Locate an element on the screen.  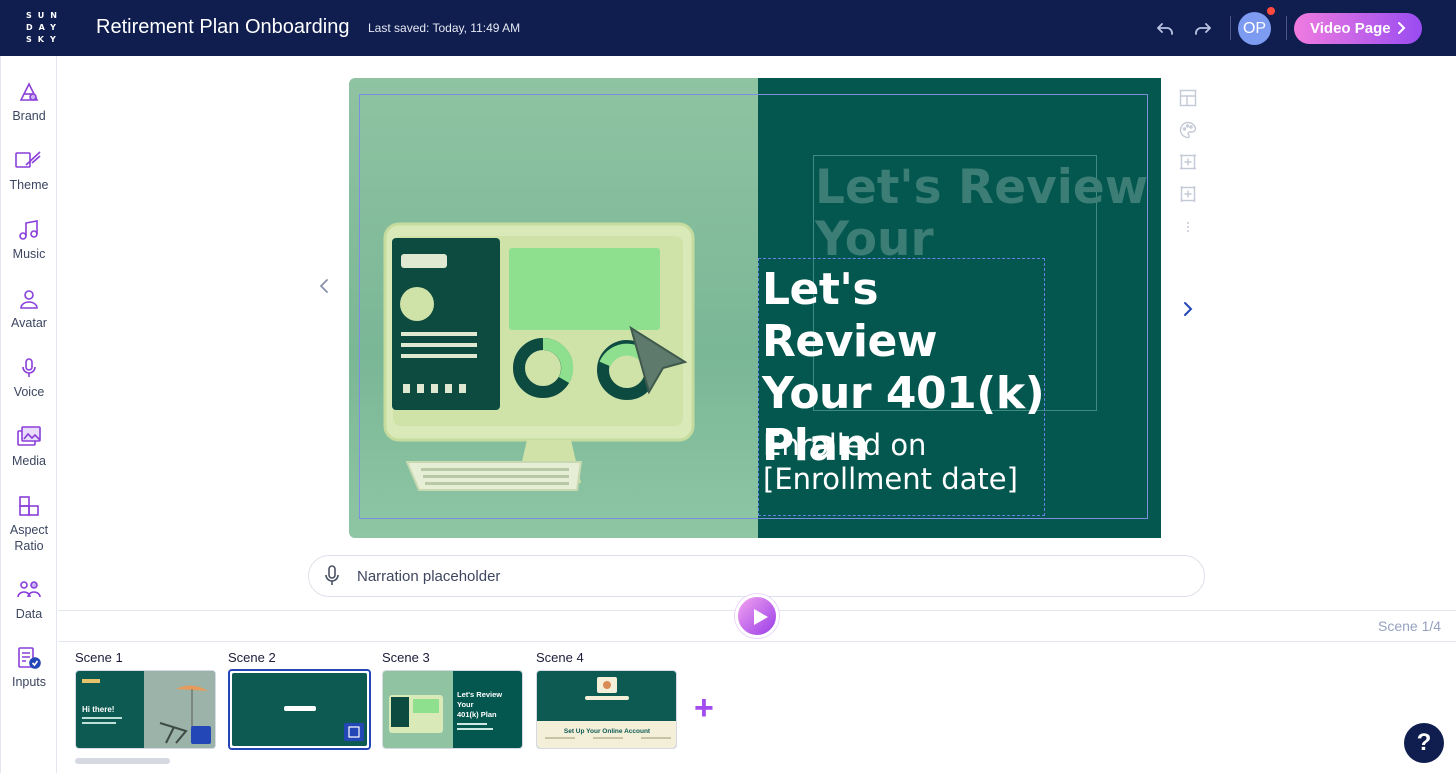
scene-2-preview is located at coordinates (299, 709).